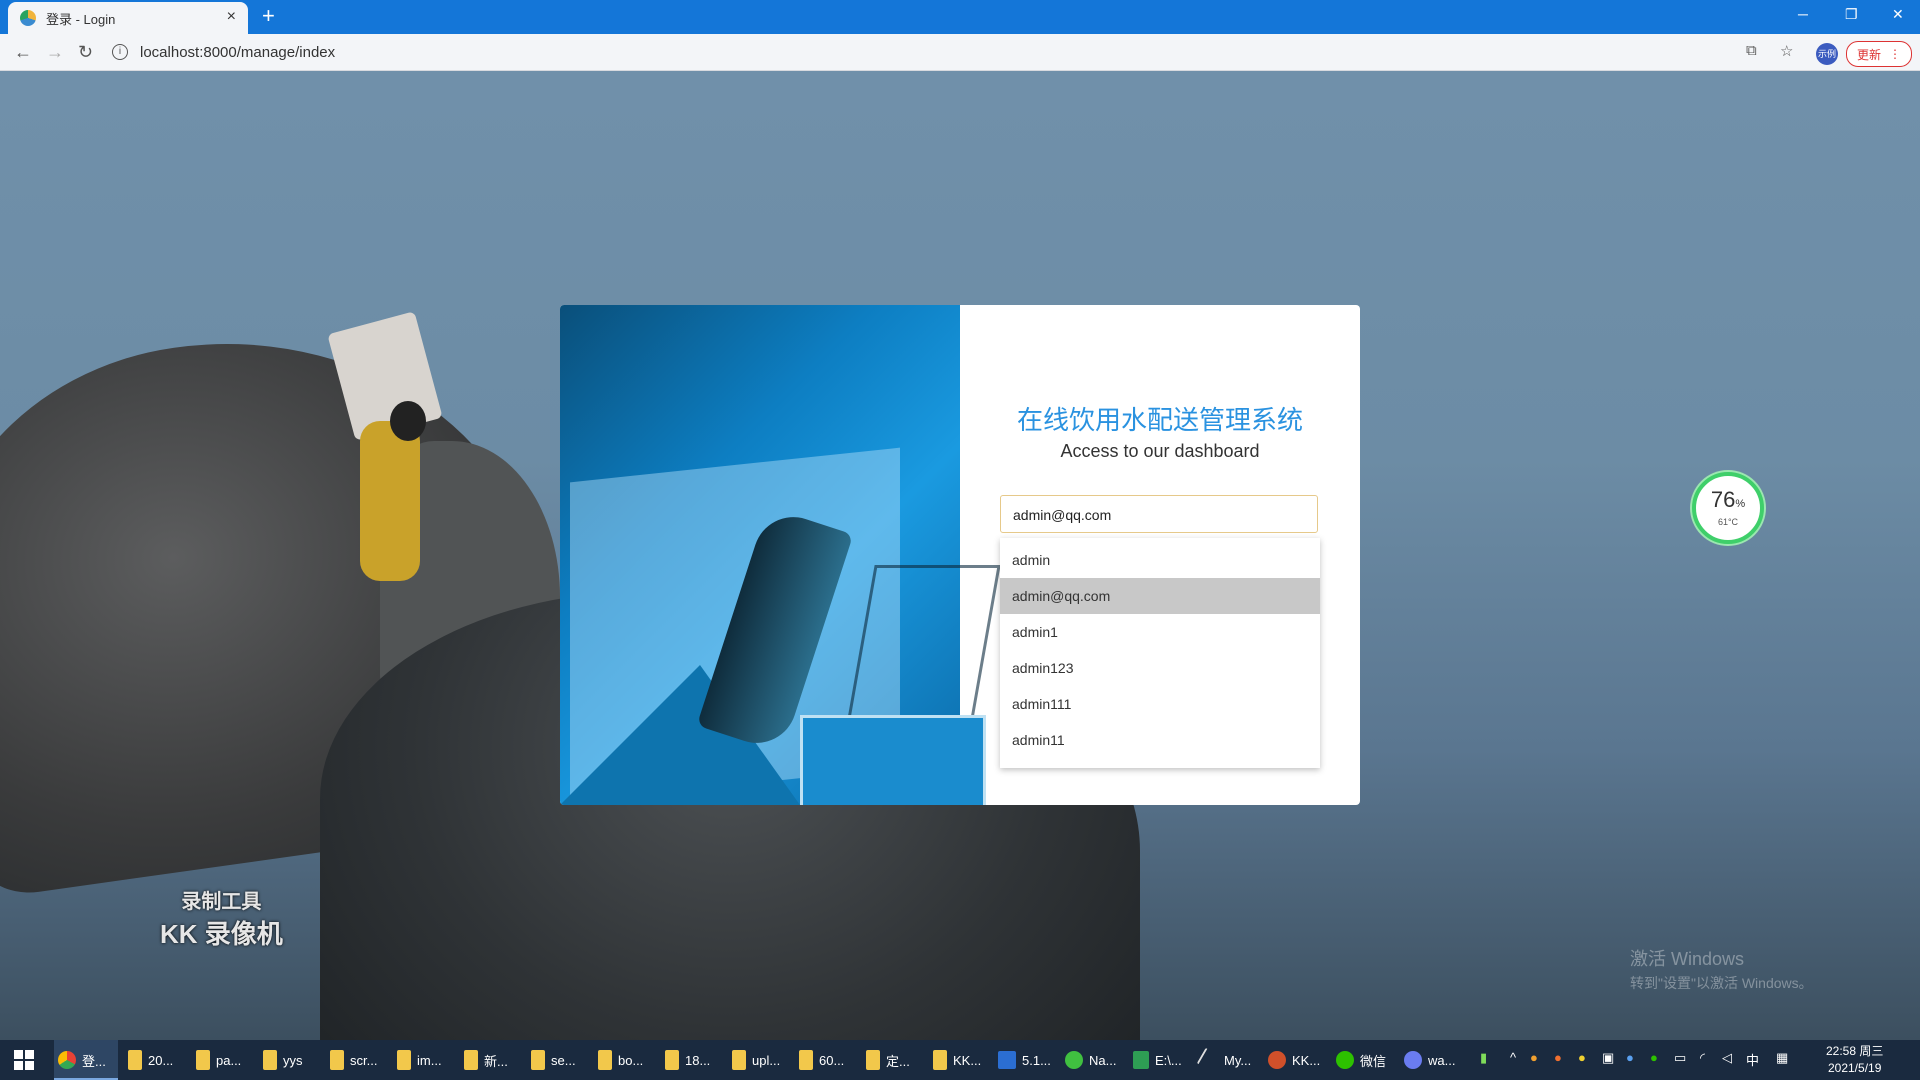 This screenshot has height=1080, width=1920. What do you see at coordinates (221, 920) in the screenshot?
I see `kk-recorder-watermark: 录制工具 KK 录像机` at bounding box center [221, 920].